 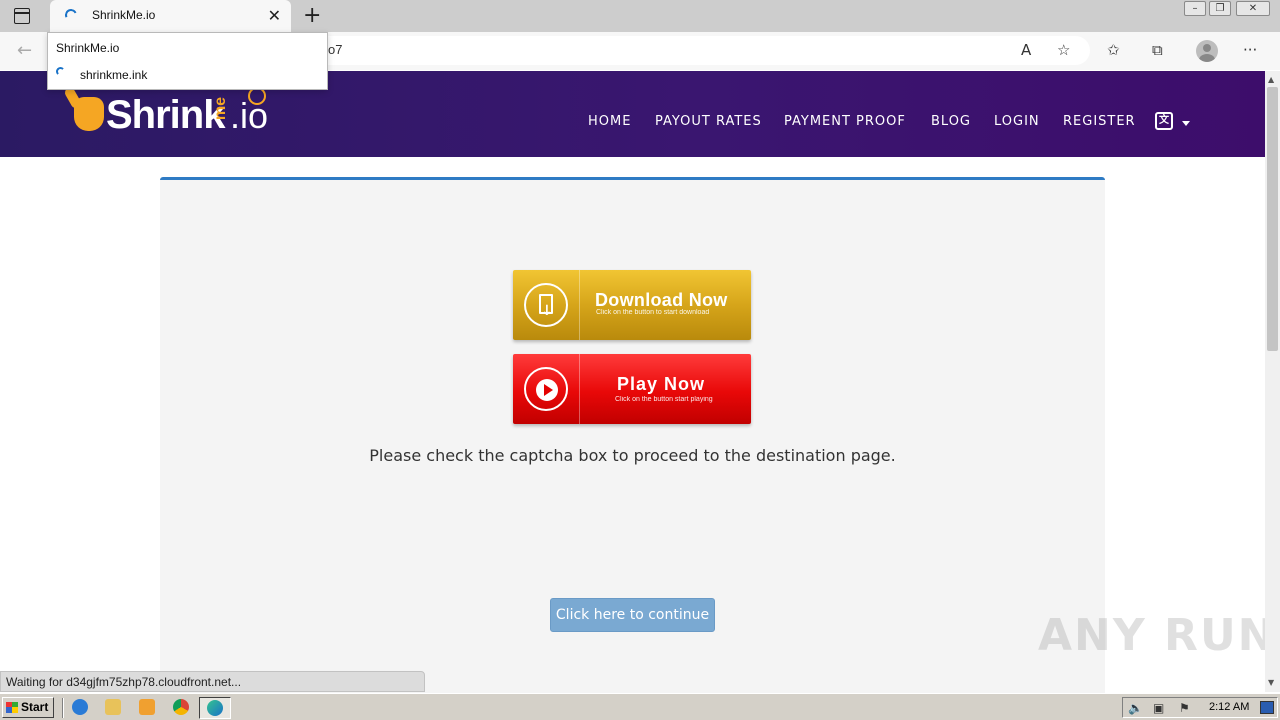 I want to click on more-menu-icon: ···, so click(x=1250, y=50).